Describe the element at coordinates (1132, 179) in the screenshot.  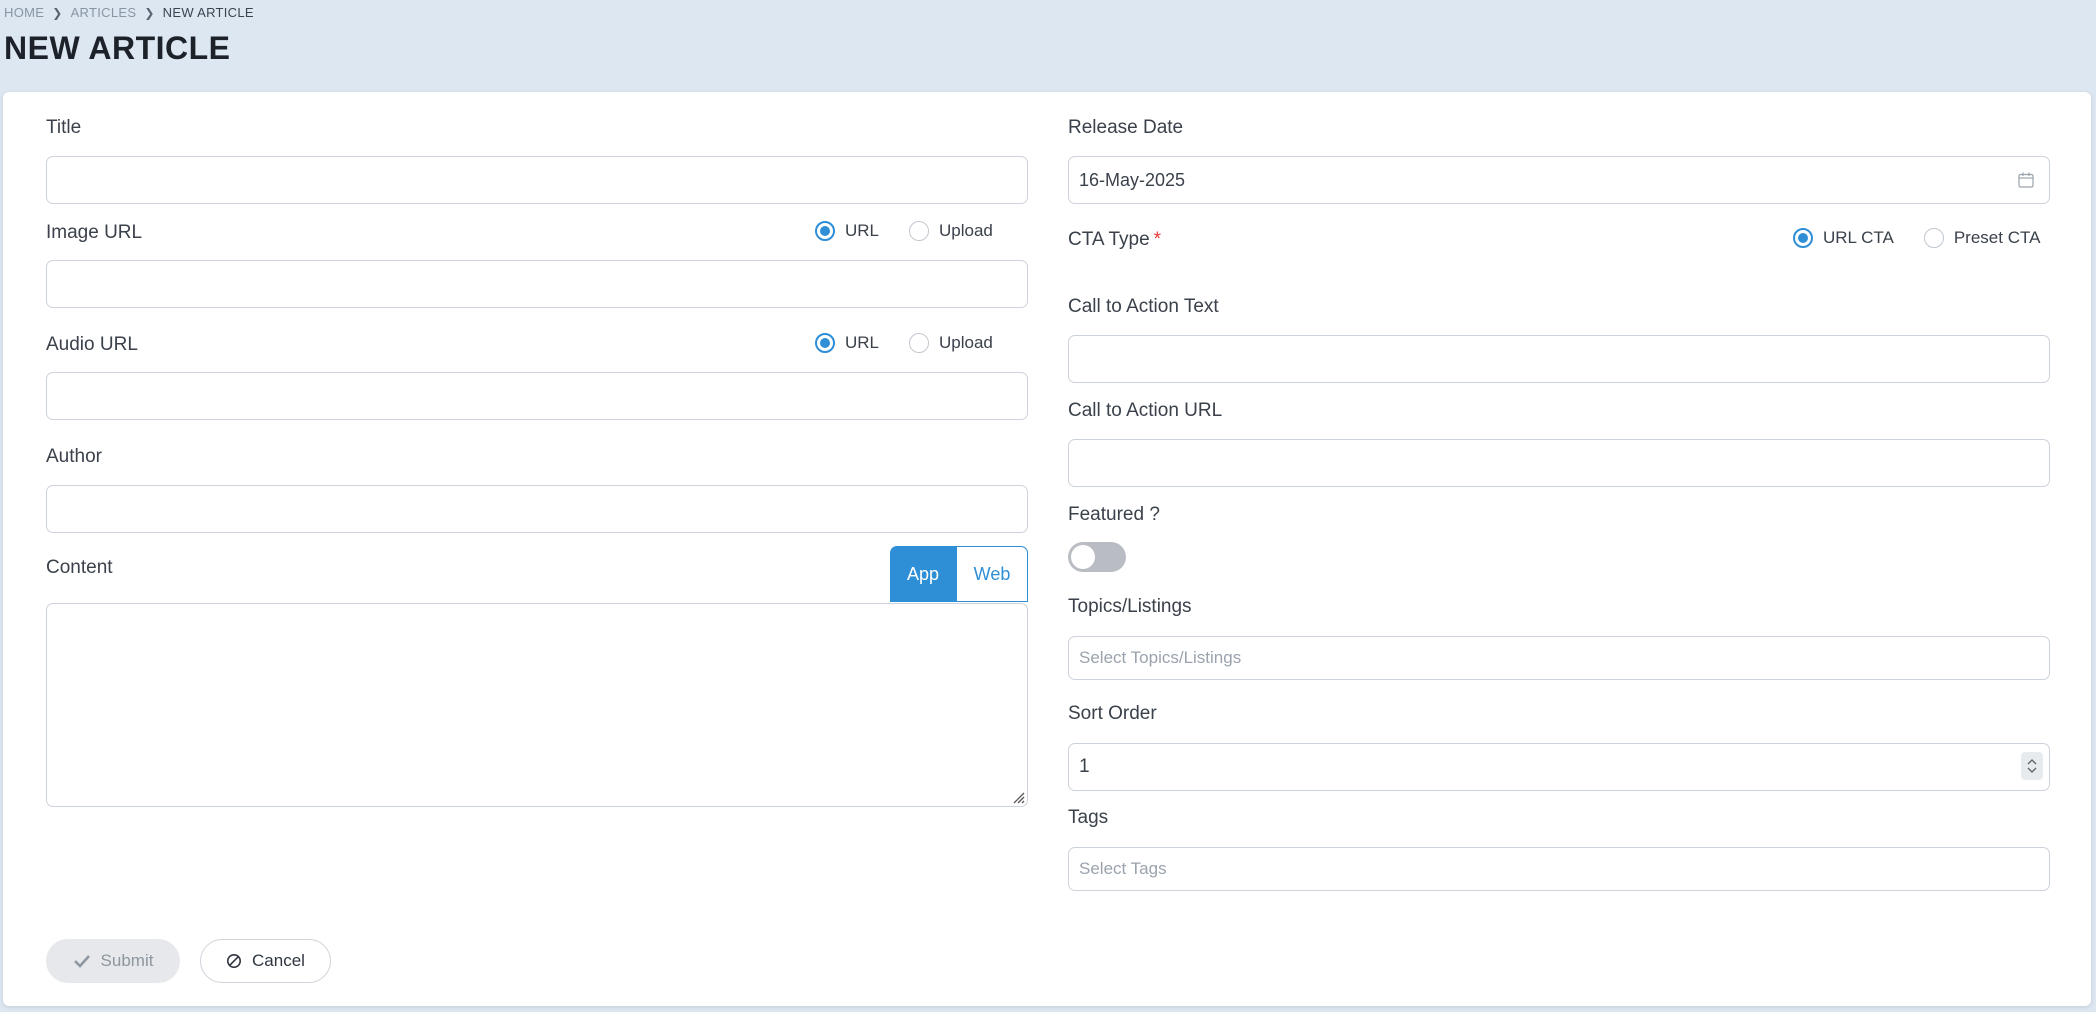
I see `release-date-value: 16-May-2025` at that location.